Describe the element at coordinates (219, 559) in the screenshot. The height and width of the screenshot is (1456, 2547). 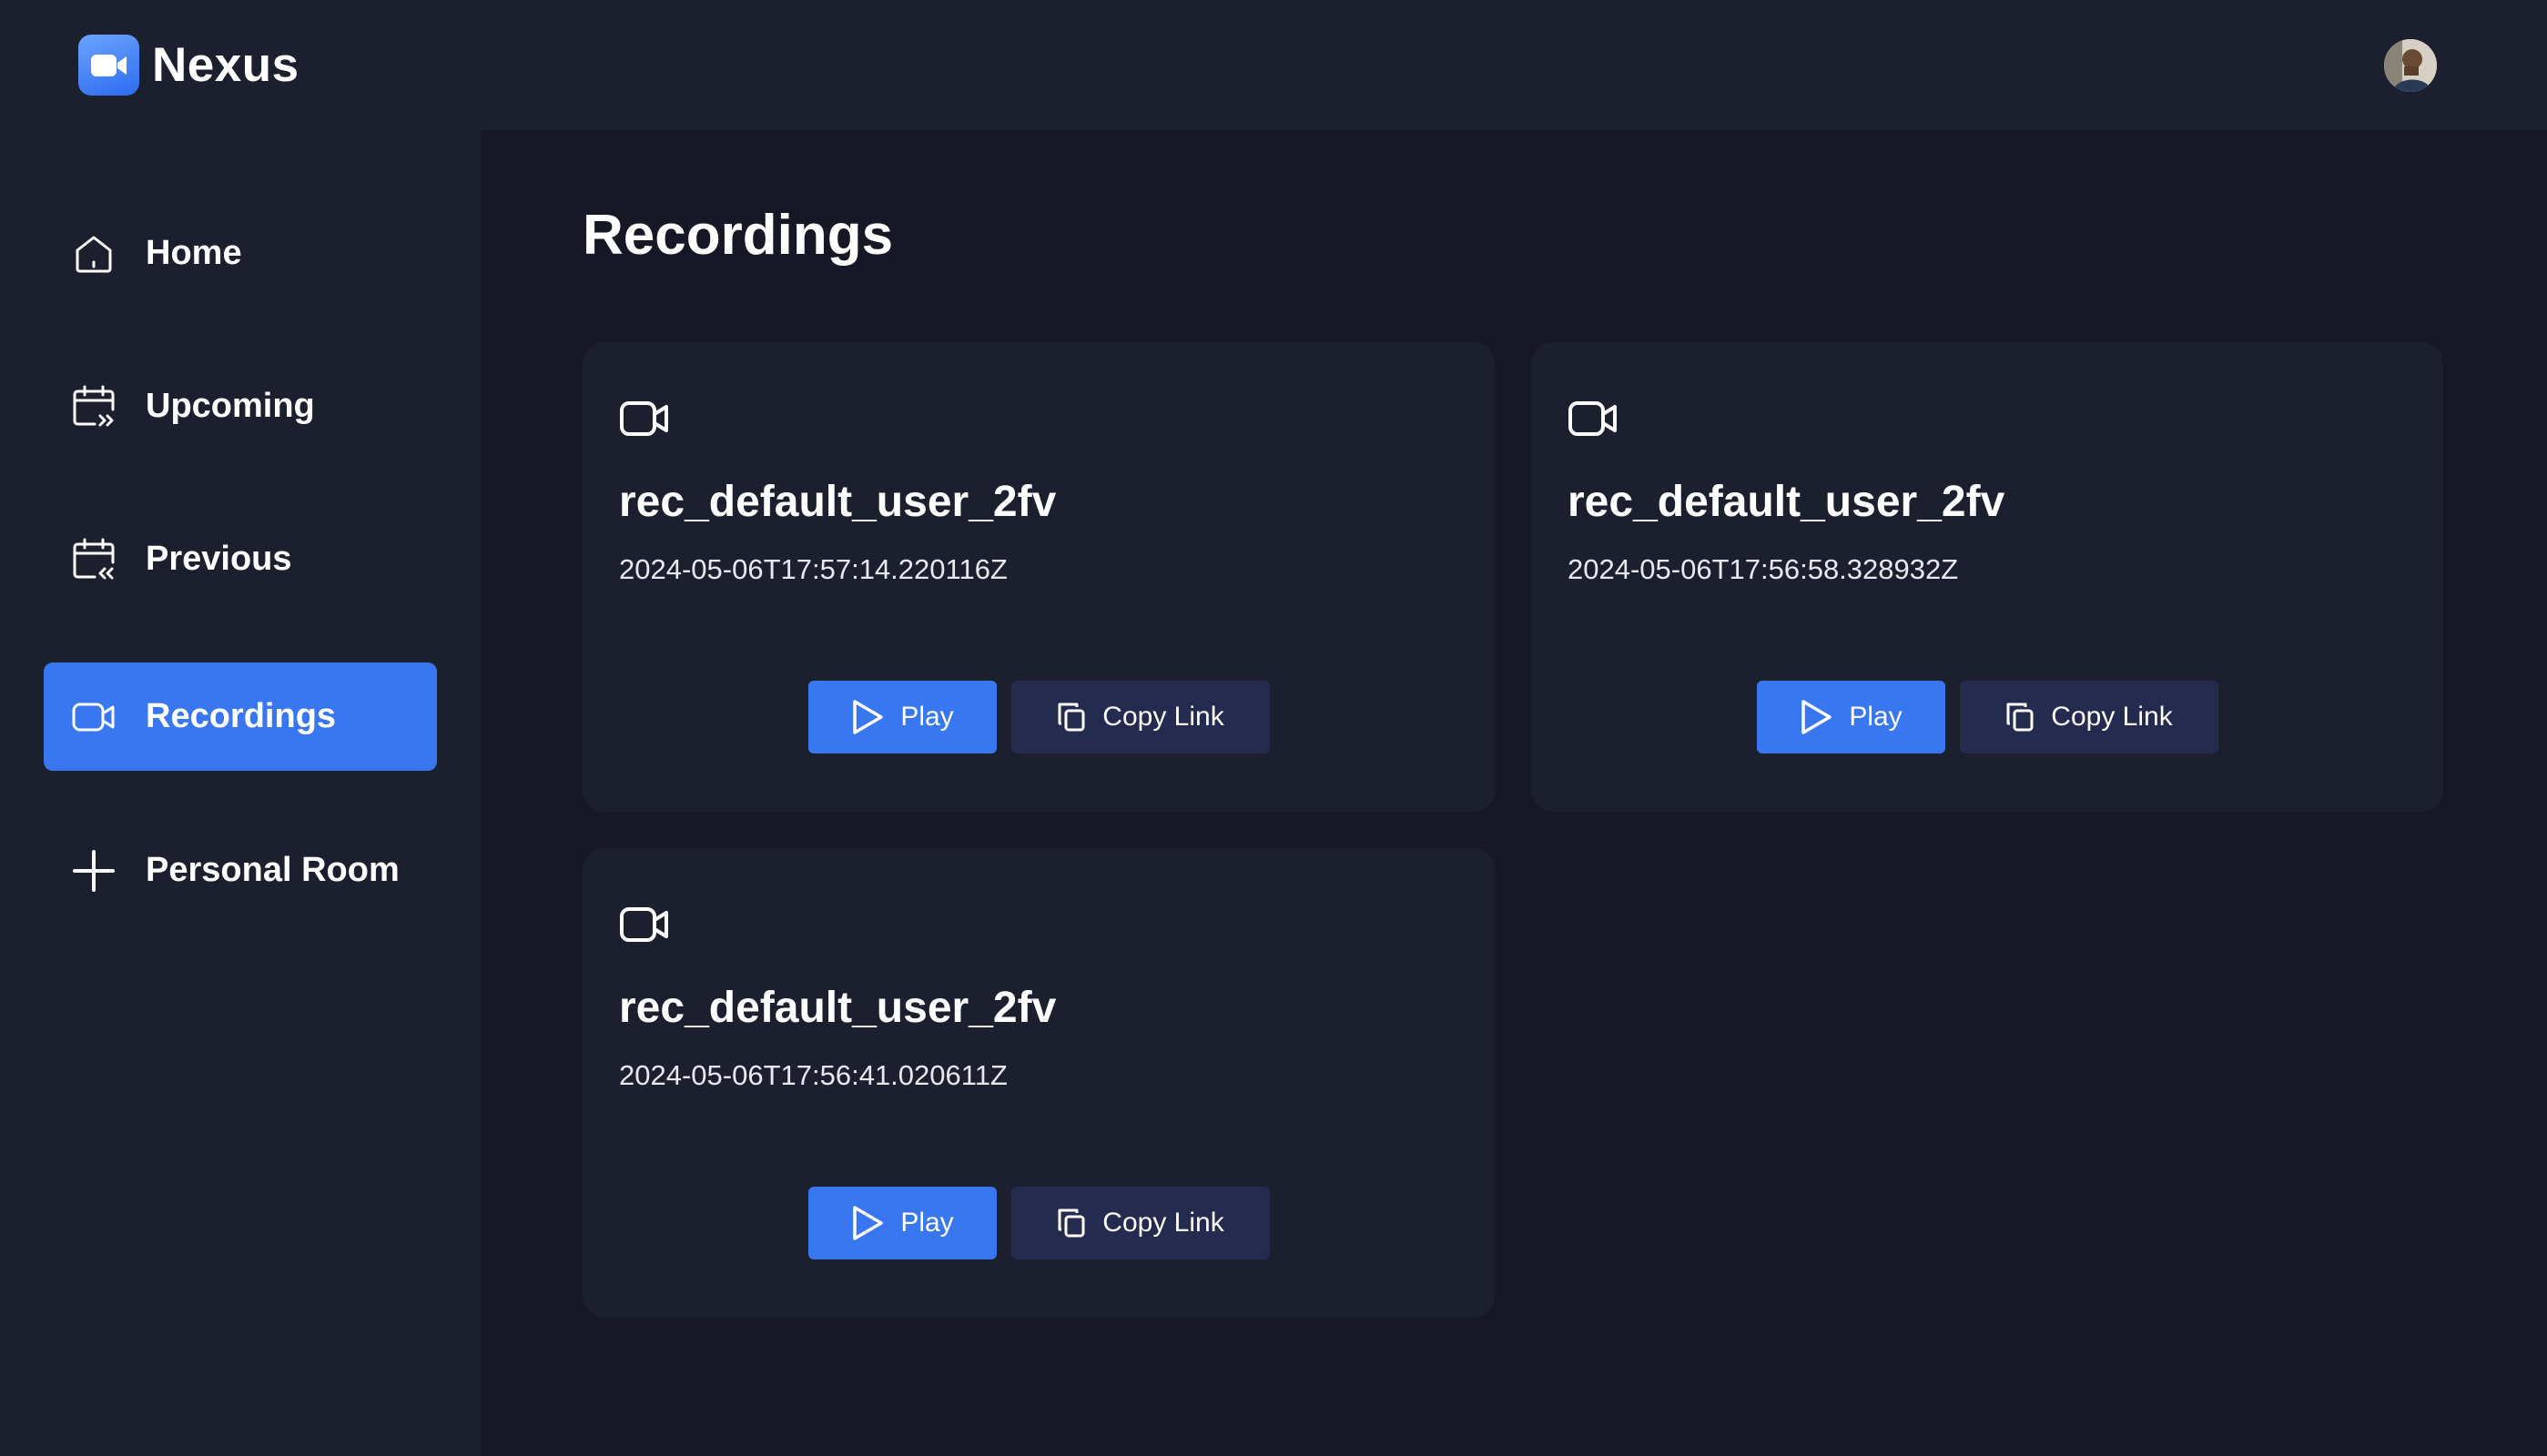
I see `sidebar-item-label: Previous` at that location.